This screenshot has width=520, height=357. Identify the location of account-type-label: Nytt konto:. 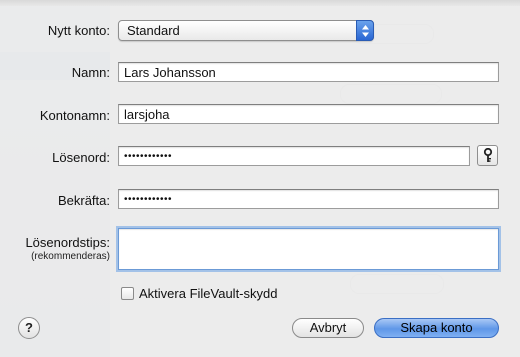
(78, 30).